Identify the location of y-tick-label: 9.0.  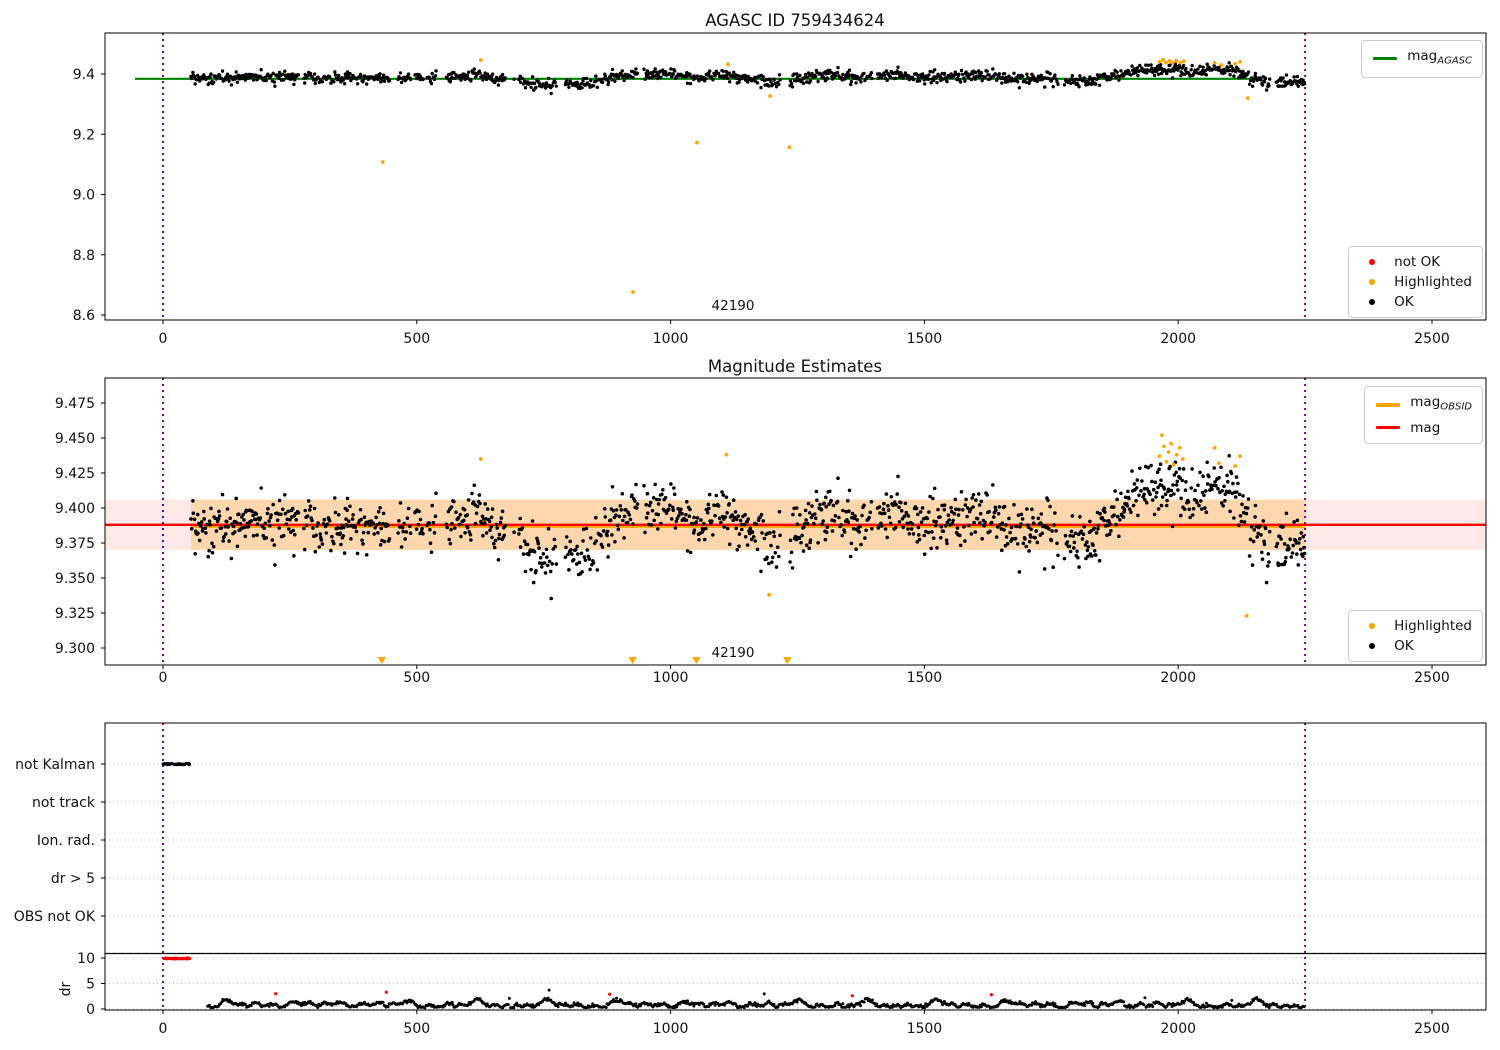
(84, 196).